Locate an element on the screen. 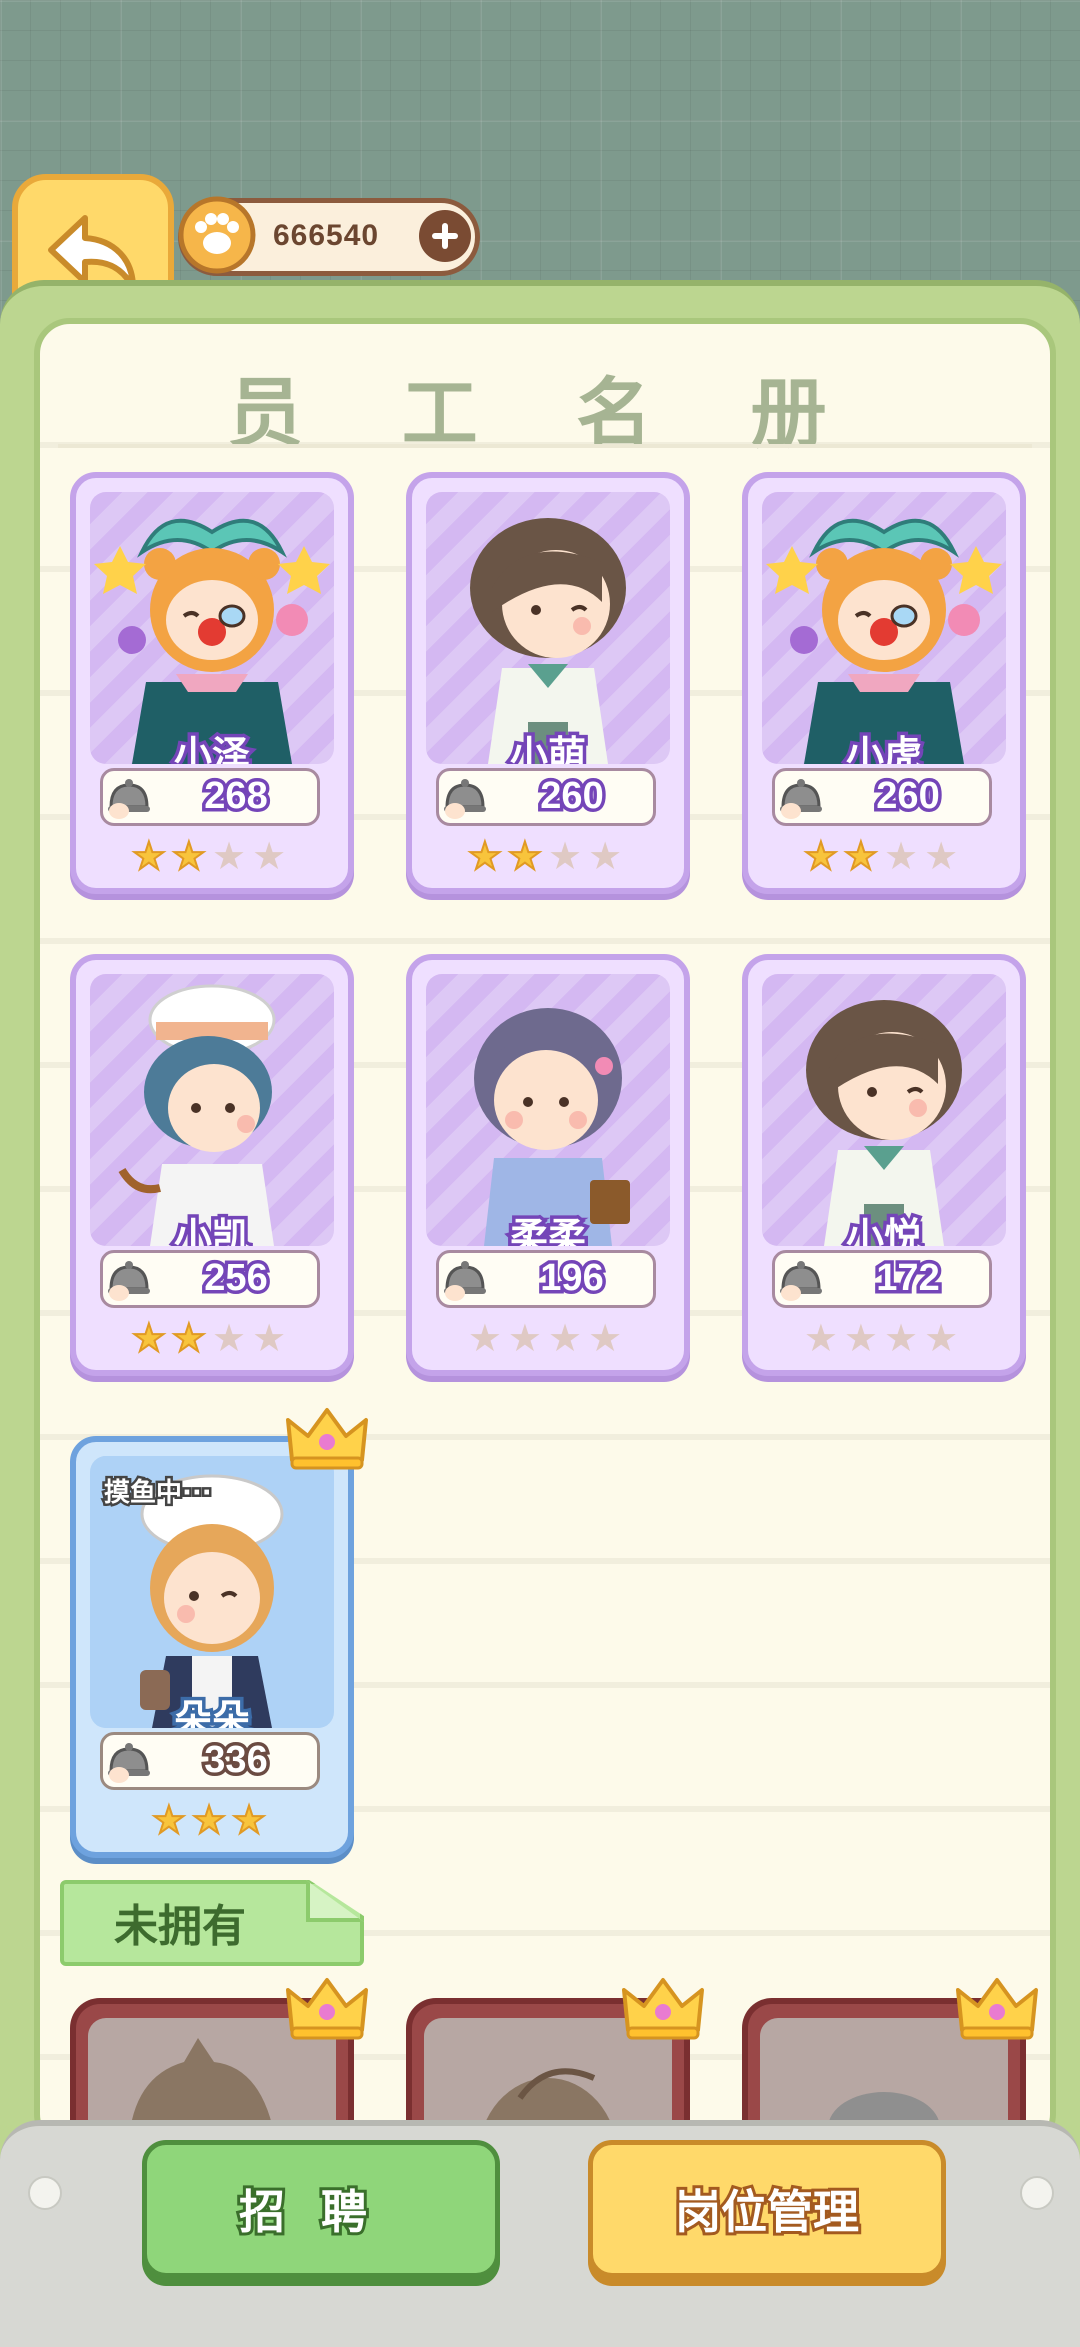  staff-score: 256 is located at coordinates (236, 1278).